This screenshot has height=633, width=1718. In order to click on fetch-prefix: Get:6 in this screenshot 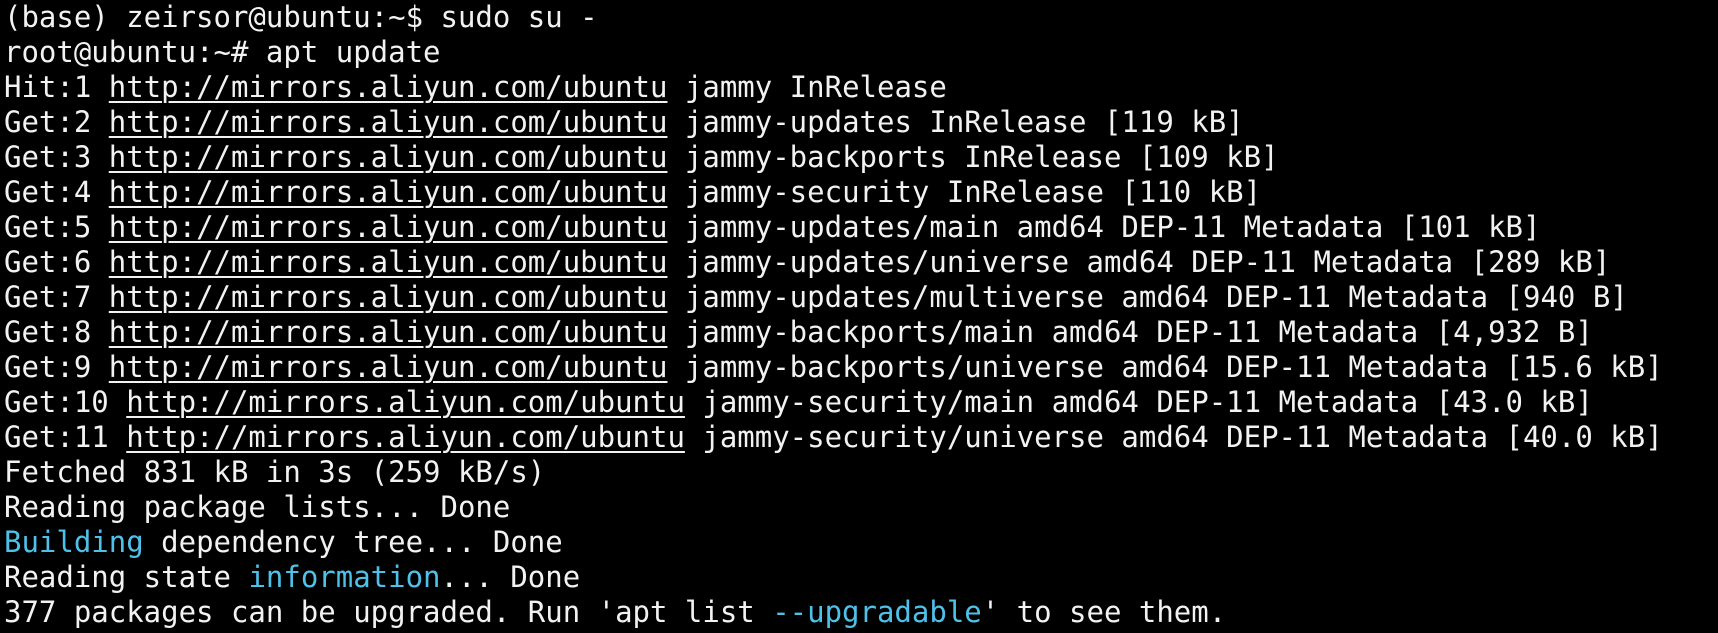, I will do `click(56, 262)`.